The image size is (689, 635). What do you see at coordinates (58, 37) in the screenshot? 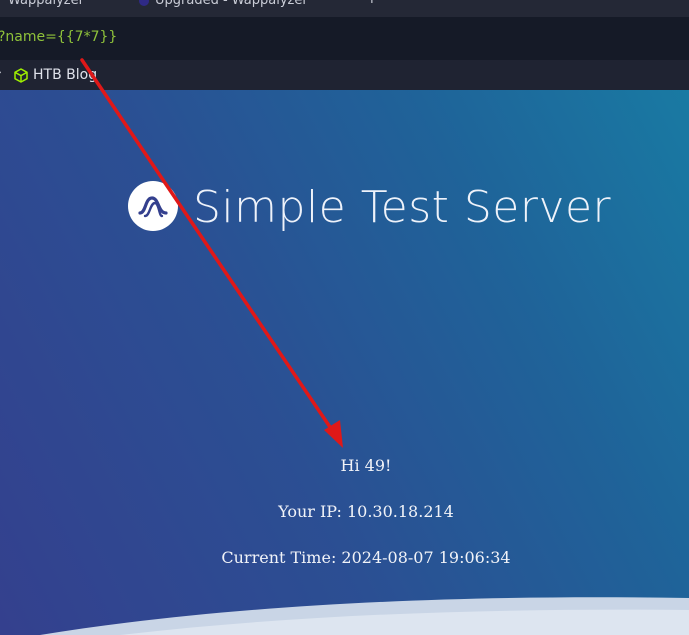
I see `url-text: ?name={{7*7}}` at bounding box center [58, 37].